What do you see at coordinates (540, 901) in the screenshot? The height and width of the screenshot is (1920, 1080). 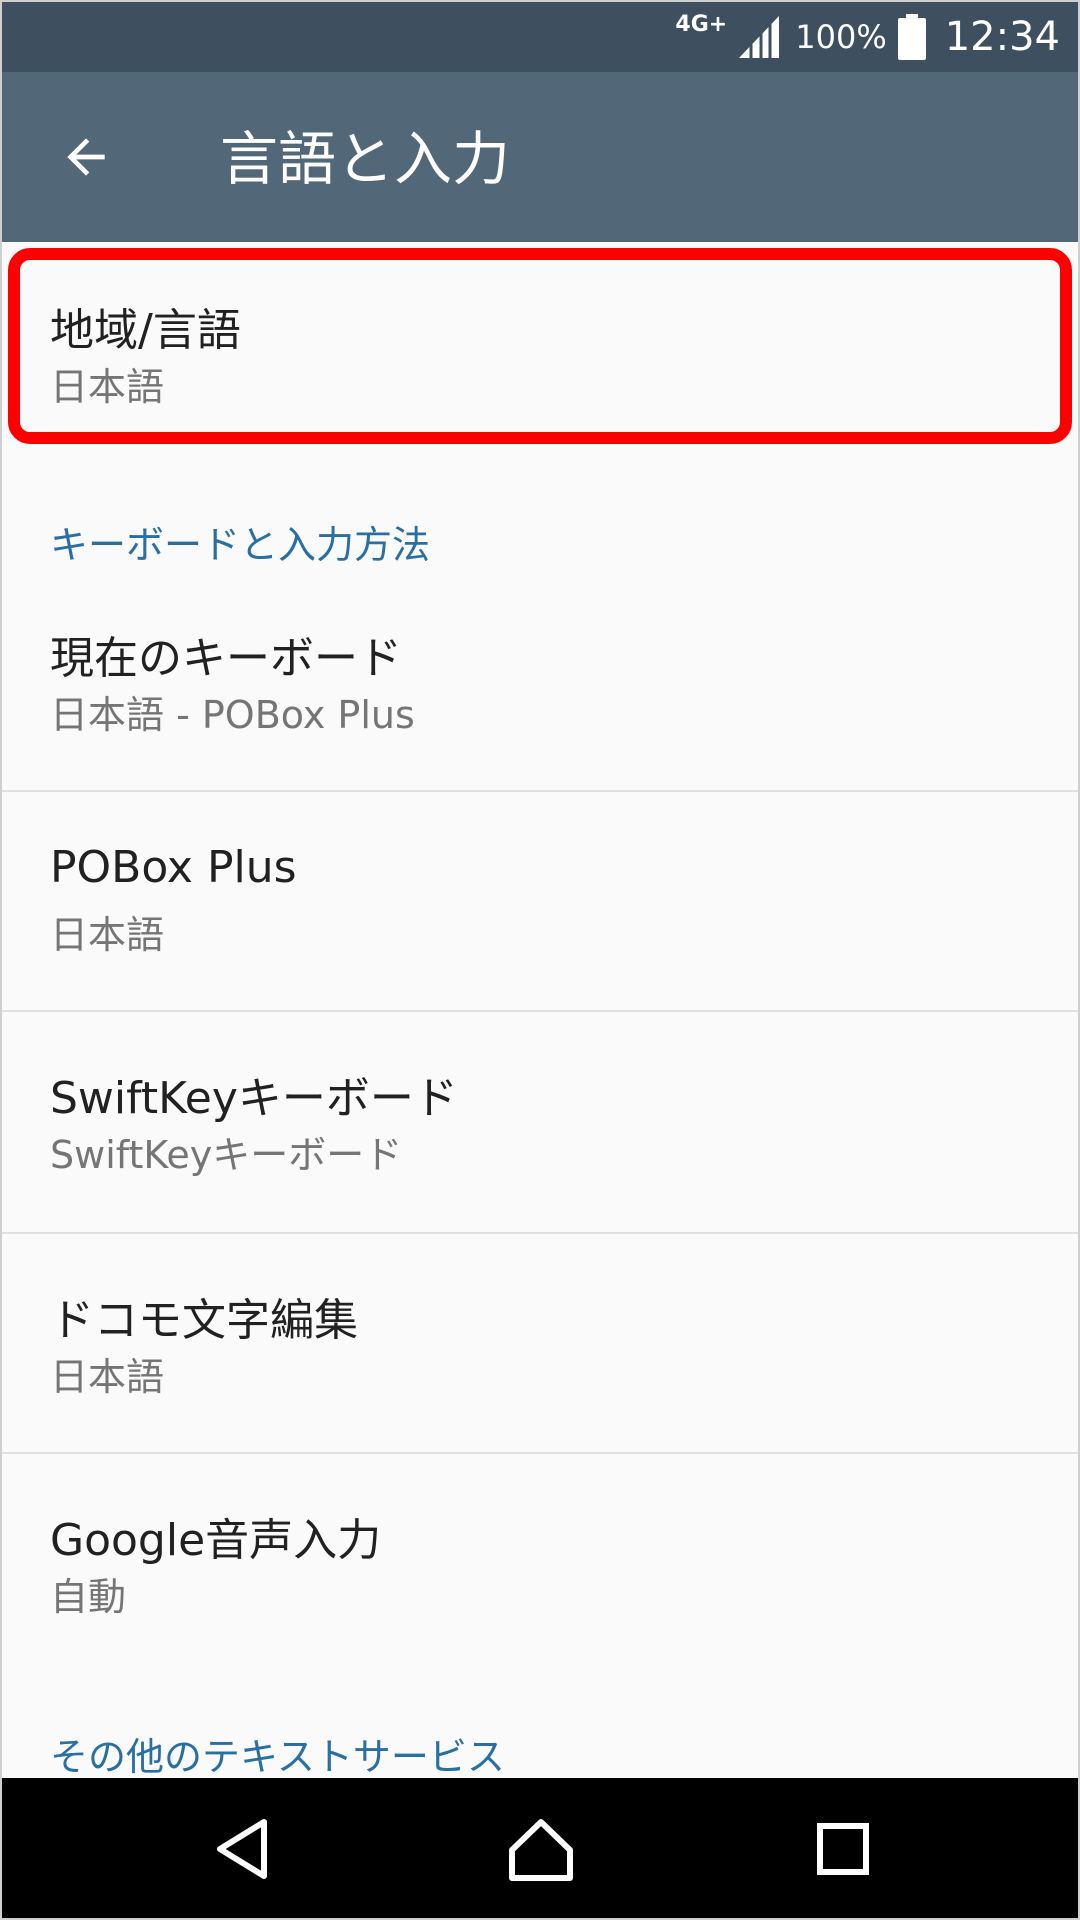 I see `pobox-plus-item: POBox Plus 日本語` at bounding box center [540, 901].